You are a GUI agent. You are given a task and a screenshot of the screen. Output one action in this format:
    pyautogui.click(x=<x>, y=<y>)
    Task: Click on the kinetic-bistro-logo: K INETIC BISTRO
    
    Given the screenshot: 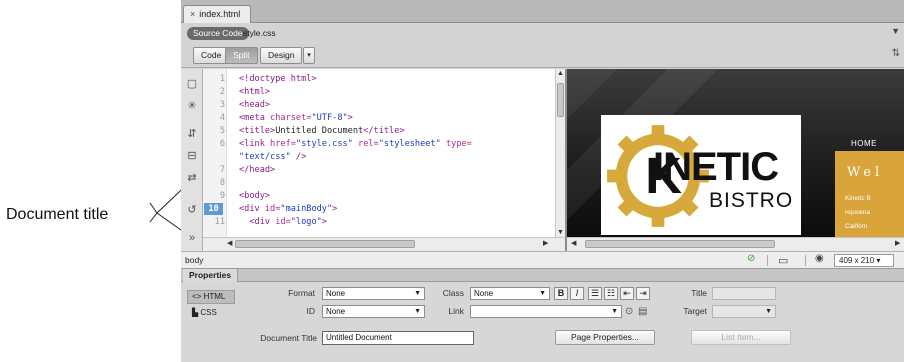 What is the action you would take?
    pyautogui.click(x=701, y=175)
    